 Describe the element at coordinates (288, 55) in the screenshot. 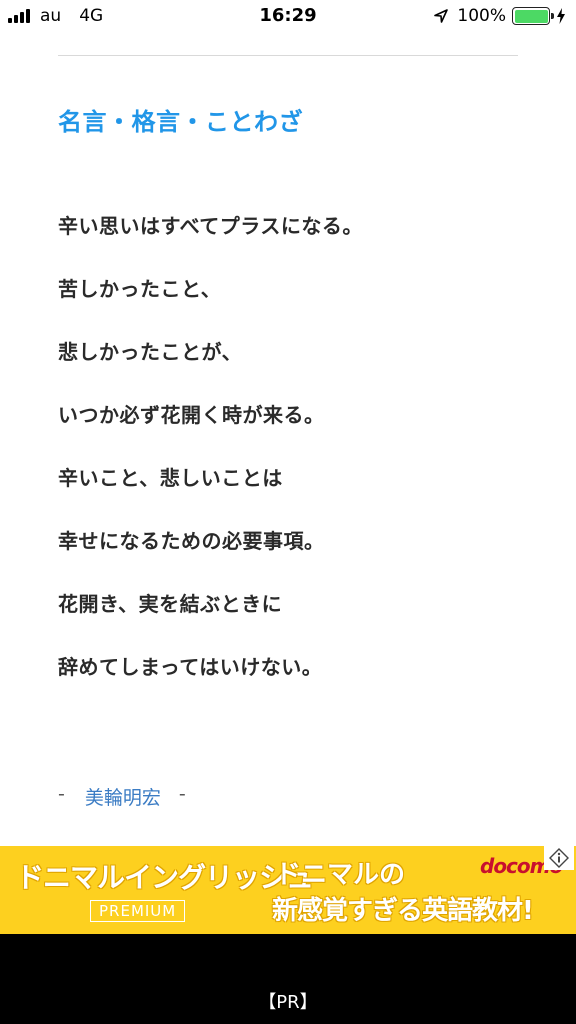

I see `section-divider` at that location.